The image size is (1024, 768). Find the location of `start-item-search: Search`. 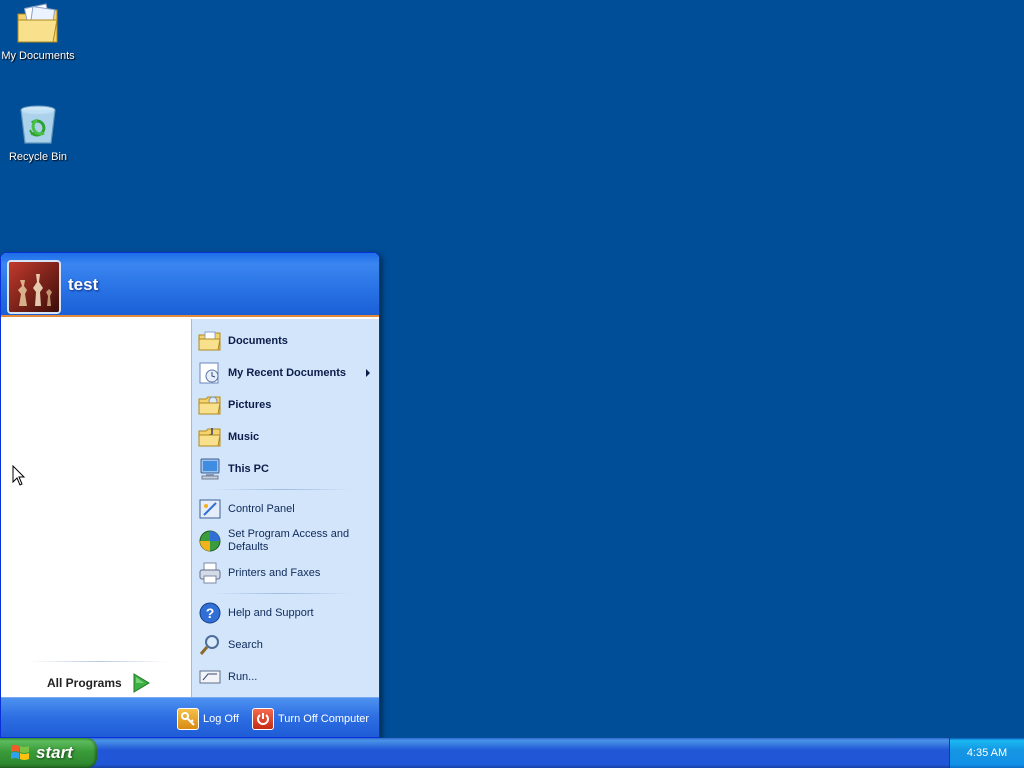

start-item-search: Search is located at coordinates (288, 645).